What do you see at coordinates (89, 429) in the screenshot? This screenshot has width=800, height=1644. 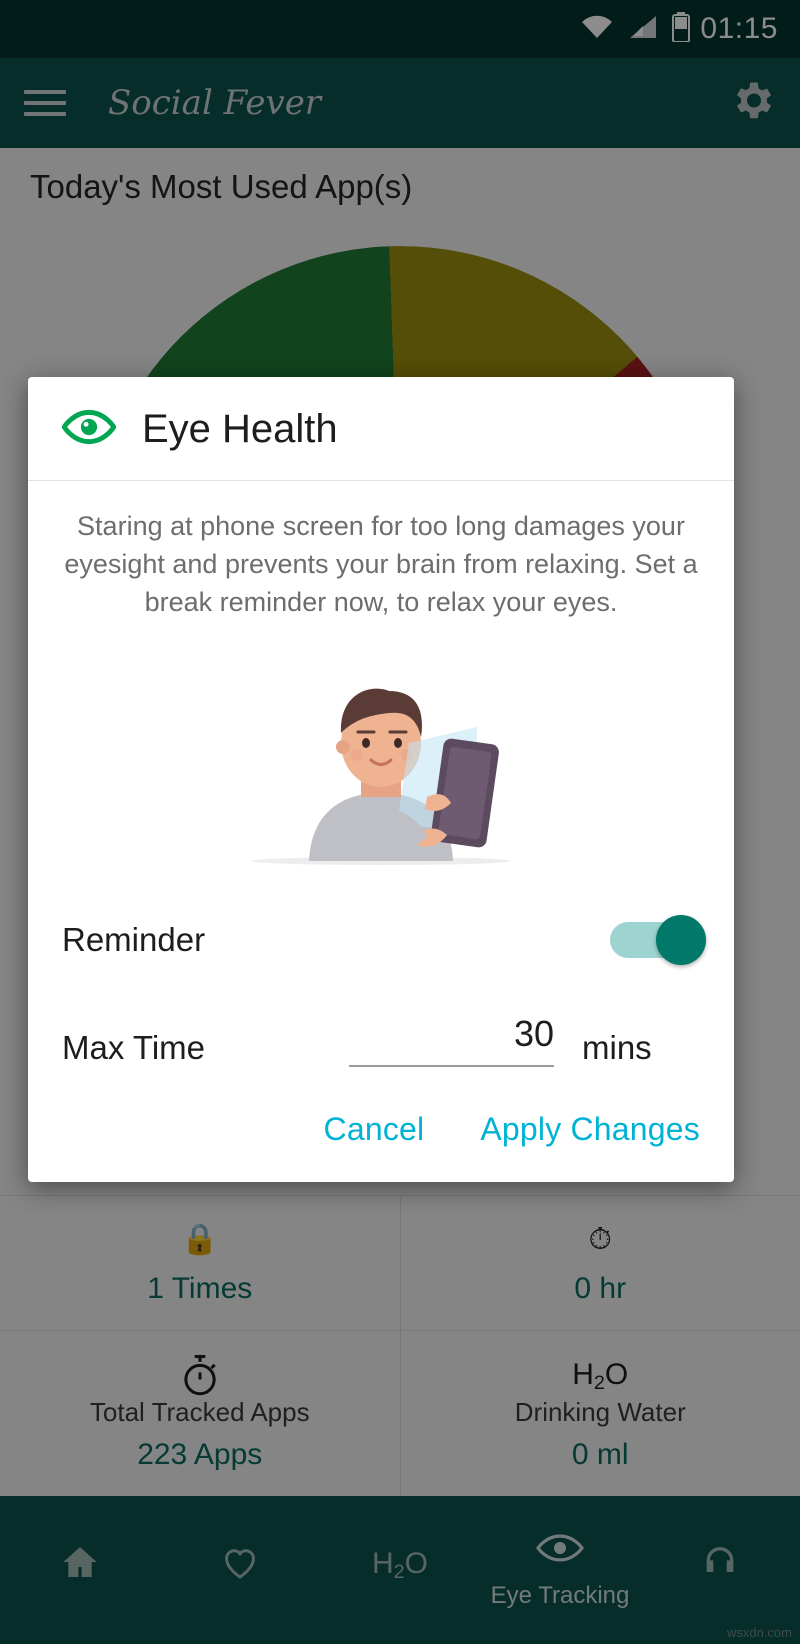 I see `eye-icon` at bounding box center [89, 429].